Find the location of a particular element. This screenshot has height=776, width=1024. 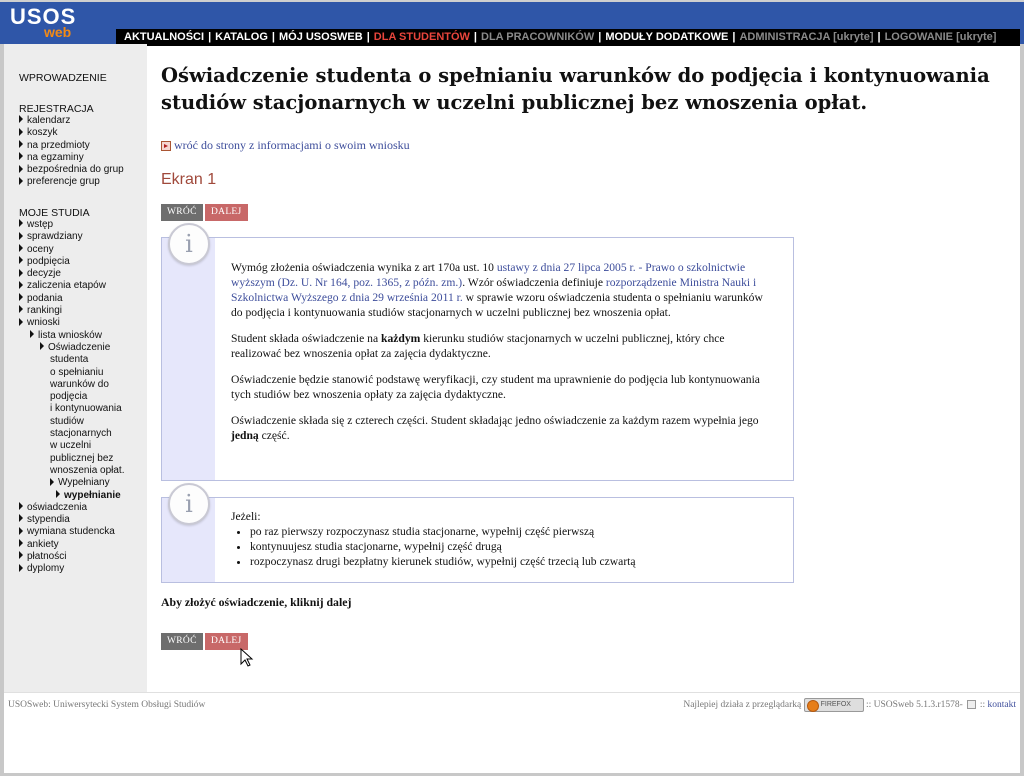

nav-aktualnosci: AKTUALNOŚCI is located at coordinates (164, 37).